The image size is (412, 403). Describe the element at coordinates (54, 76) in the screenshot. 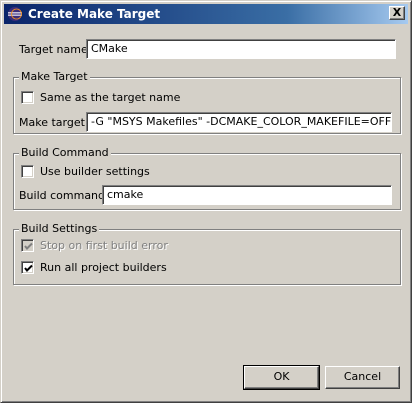

I see `make-target-group-title: Make Target` at that location.